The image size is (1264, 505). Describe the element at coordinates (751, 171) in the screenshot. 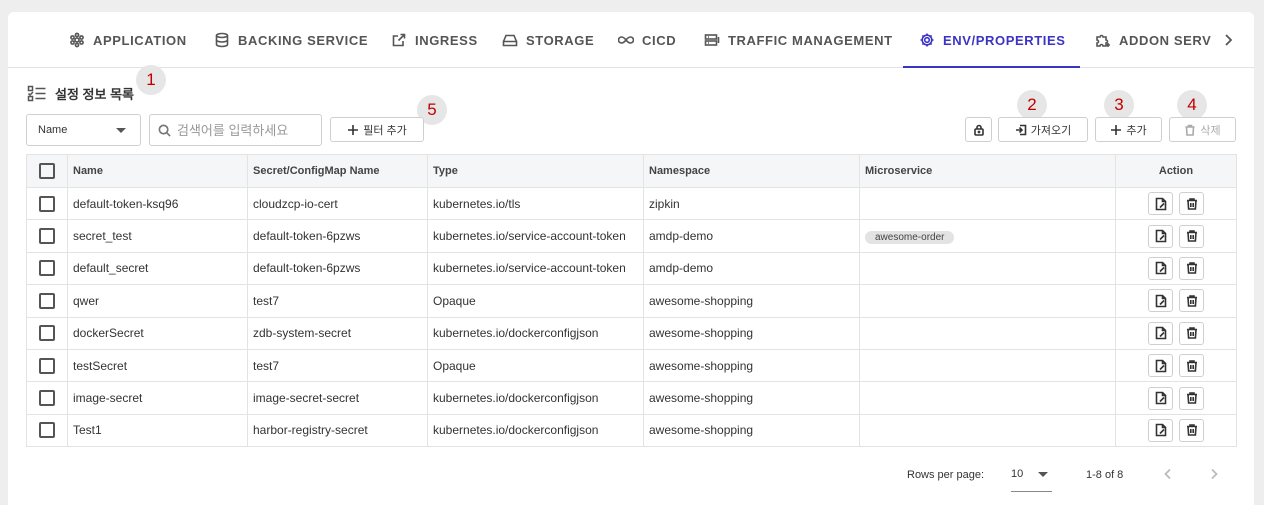

I see `column-header-namespace: Namespace` at that location.